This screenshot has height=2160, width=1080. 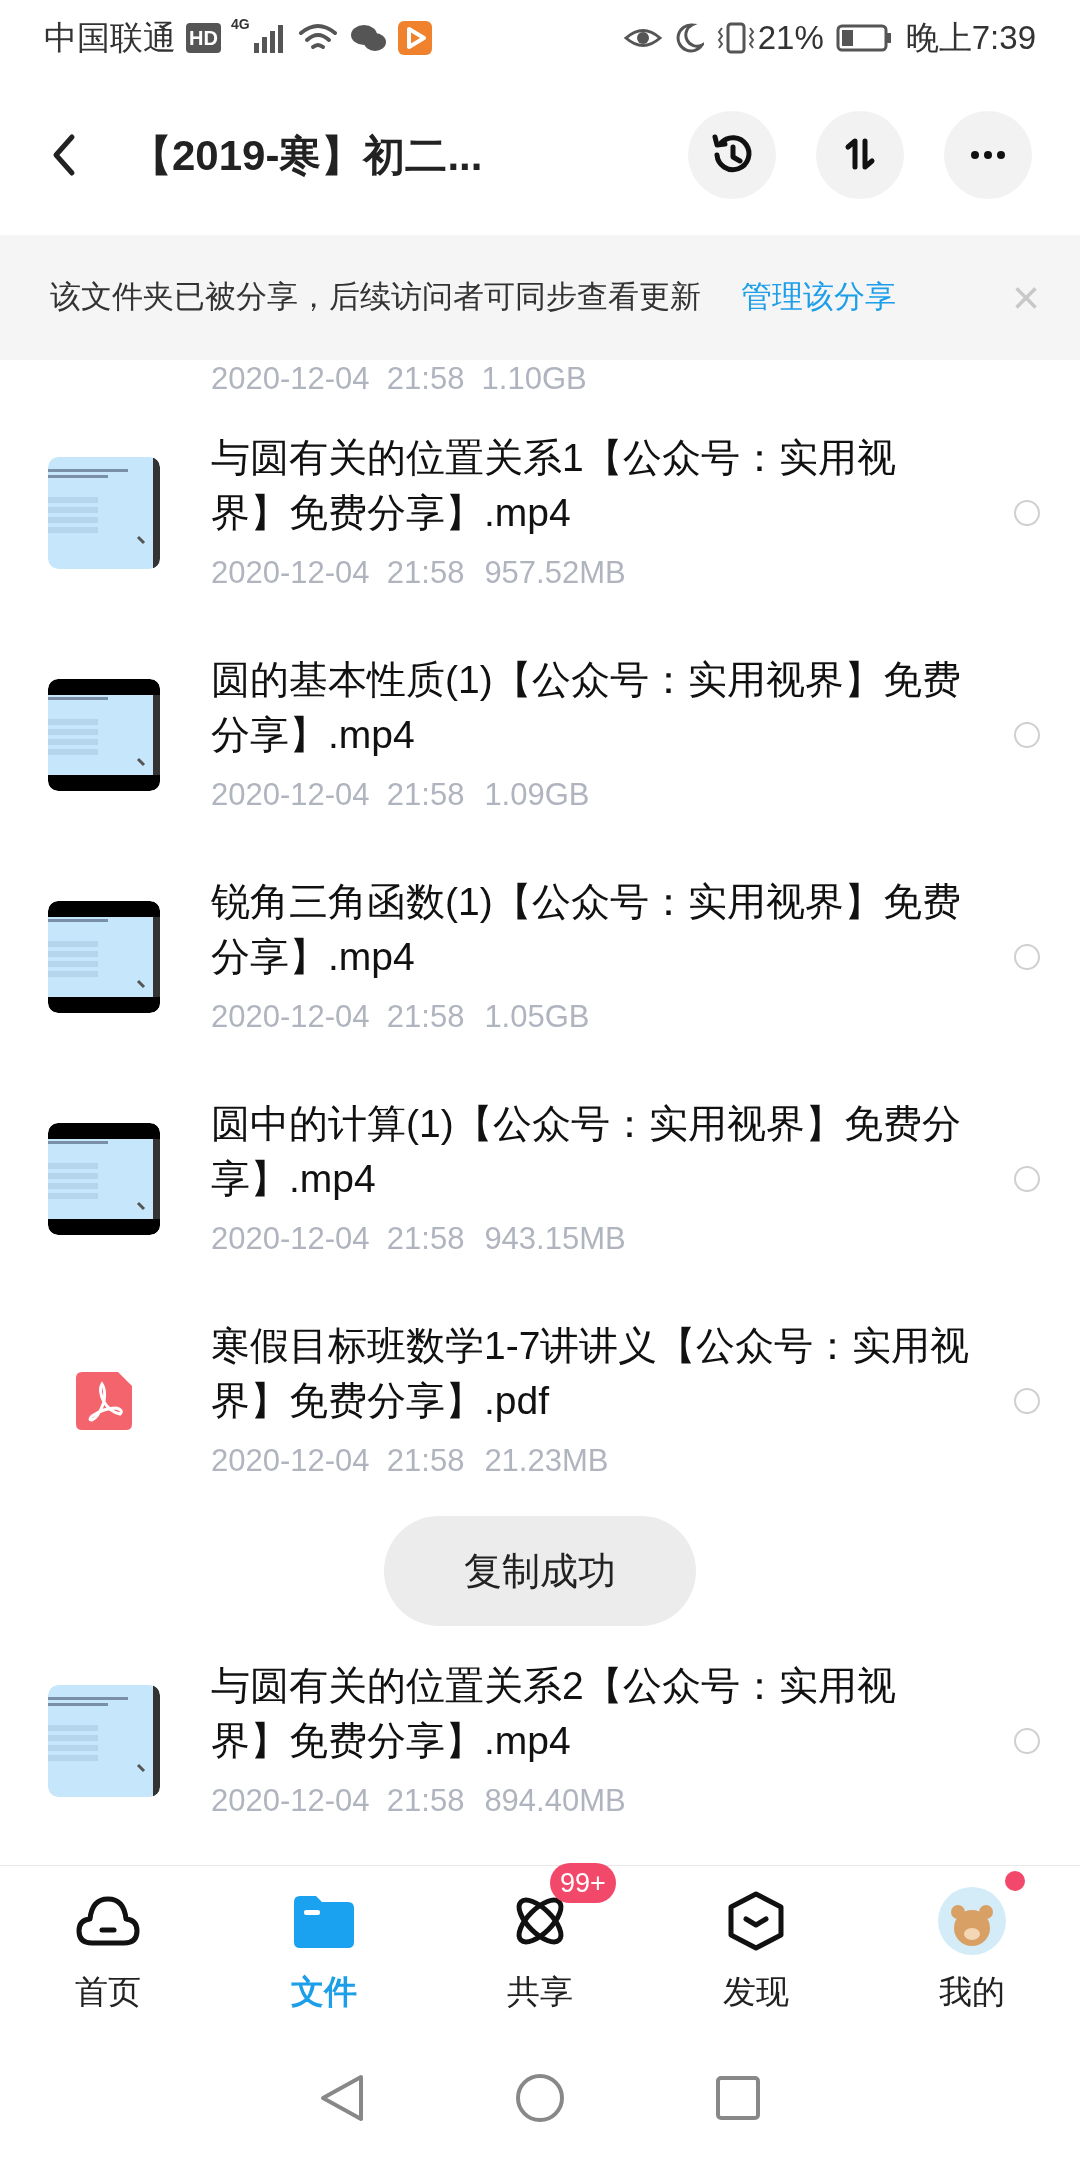 What do you see at coordinates (110, 37) in the screenshot?
I see `carrier-name: 中国联通` at bounding box center [110, 37].